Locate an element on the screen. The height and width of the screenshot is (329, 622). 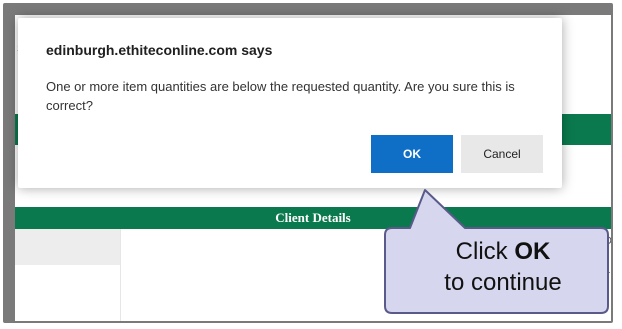
callout-line-1: Click OK is located at coordinates (503, 251).